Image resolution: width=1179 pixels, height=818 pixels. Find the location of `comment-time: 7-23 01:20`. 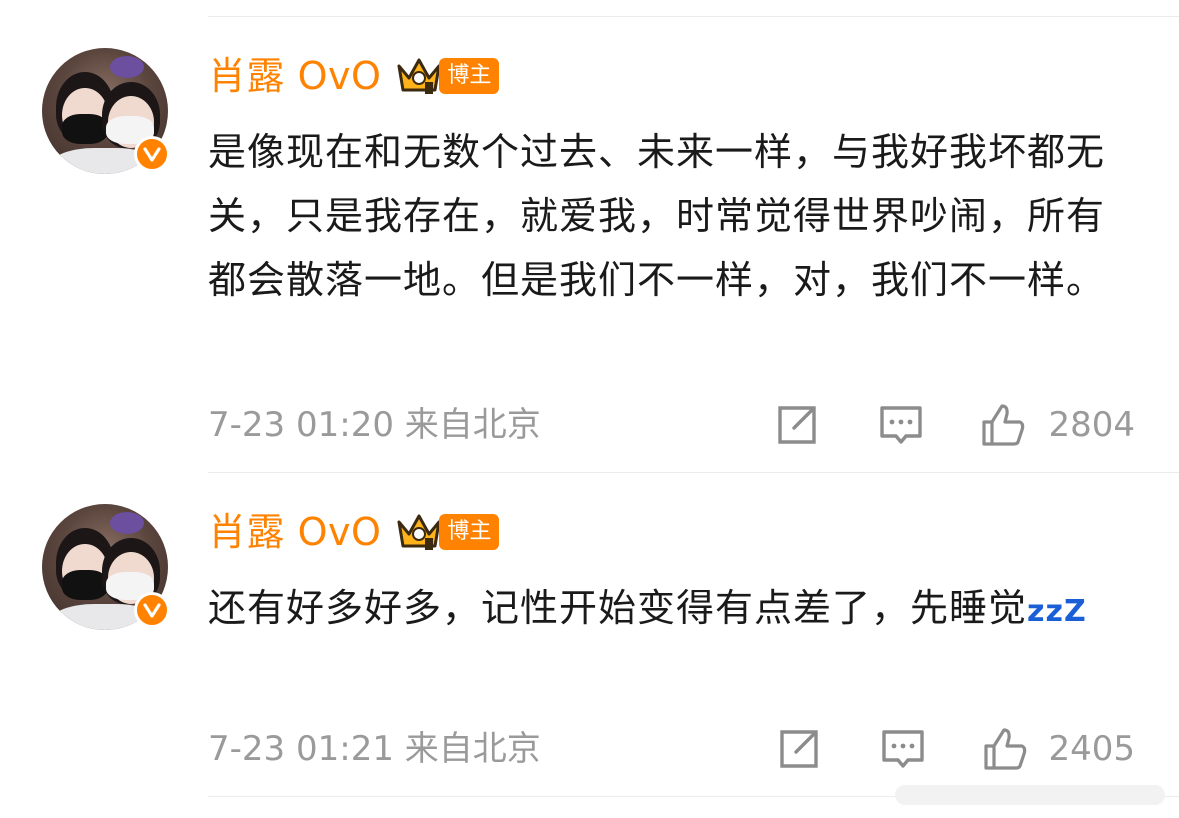

comment-time: 7-23 01:20 is located at coordinates (301, 425).